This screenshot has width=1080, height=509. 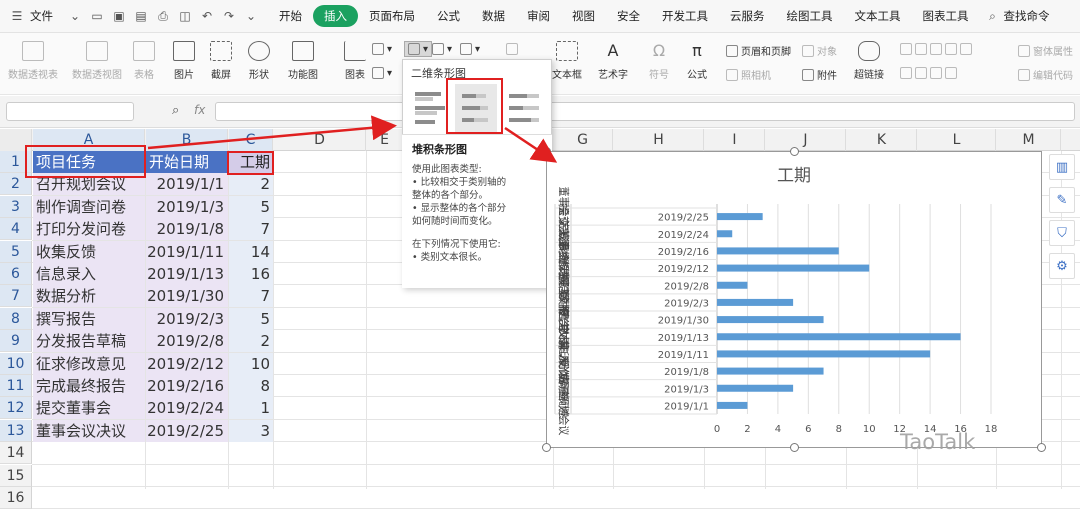 I want to click on row-header: 16, so click(x=16, y=498).